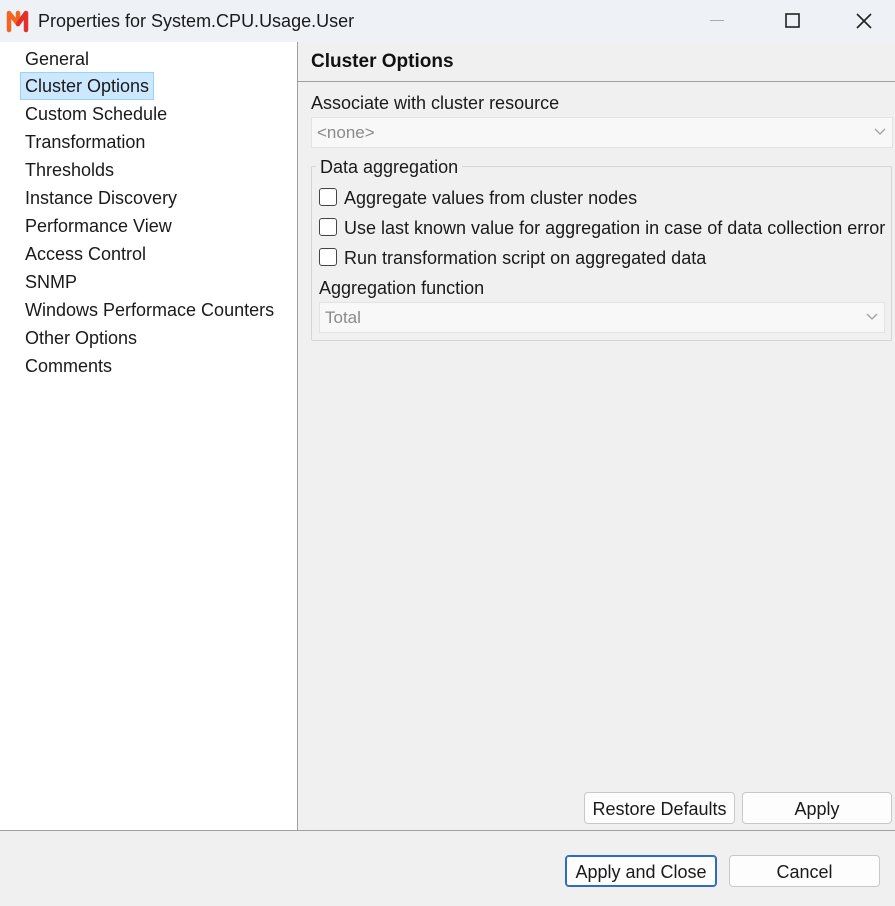 The image size is (895, 906). Describe the element at coordinates (447, 21) in the screenshot. I see `title-bar: Properties for System.CPU.Usage.User` at that location.